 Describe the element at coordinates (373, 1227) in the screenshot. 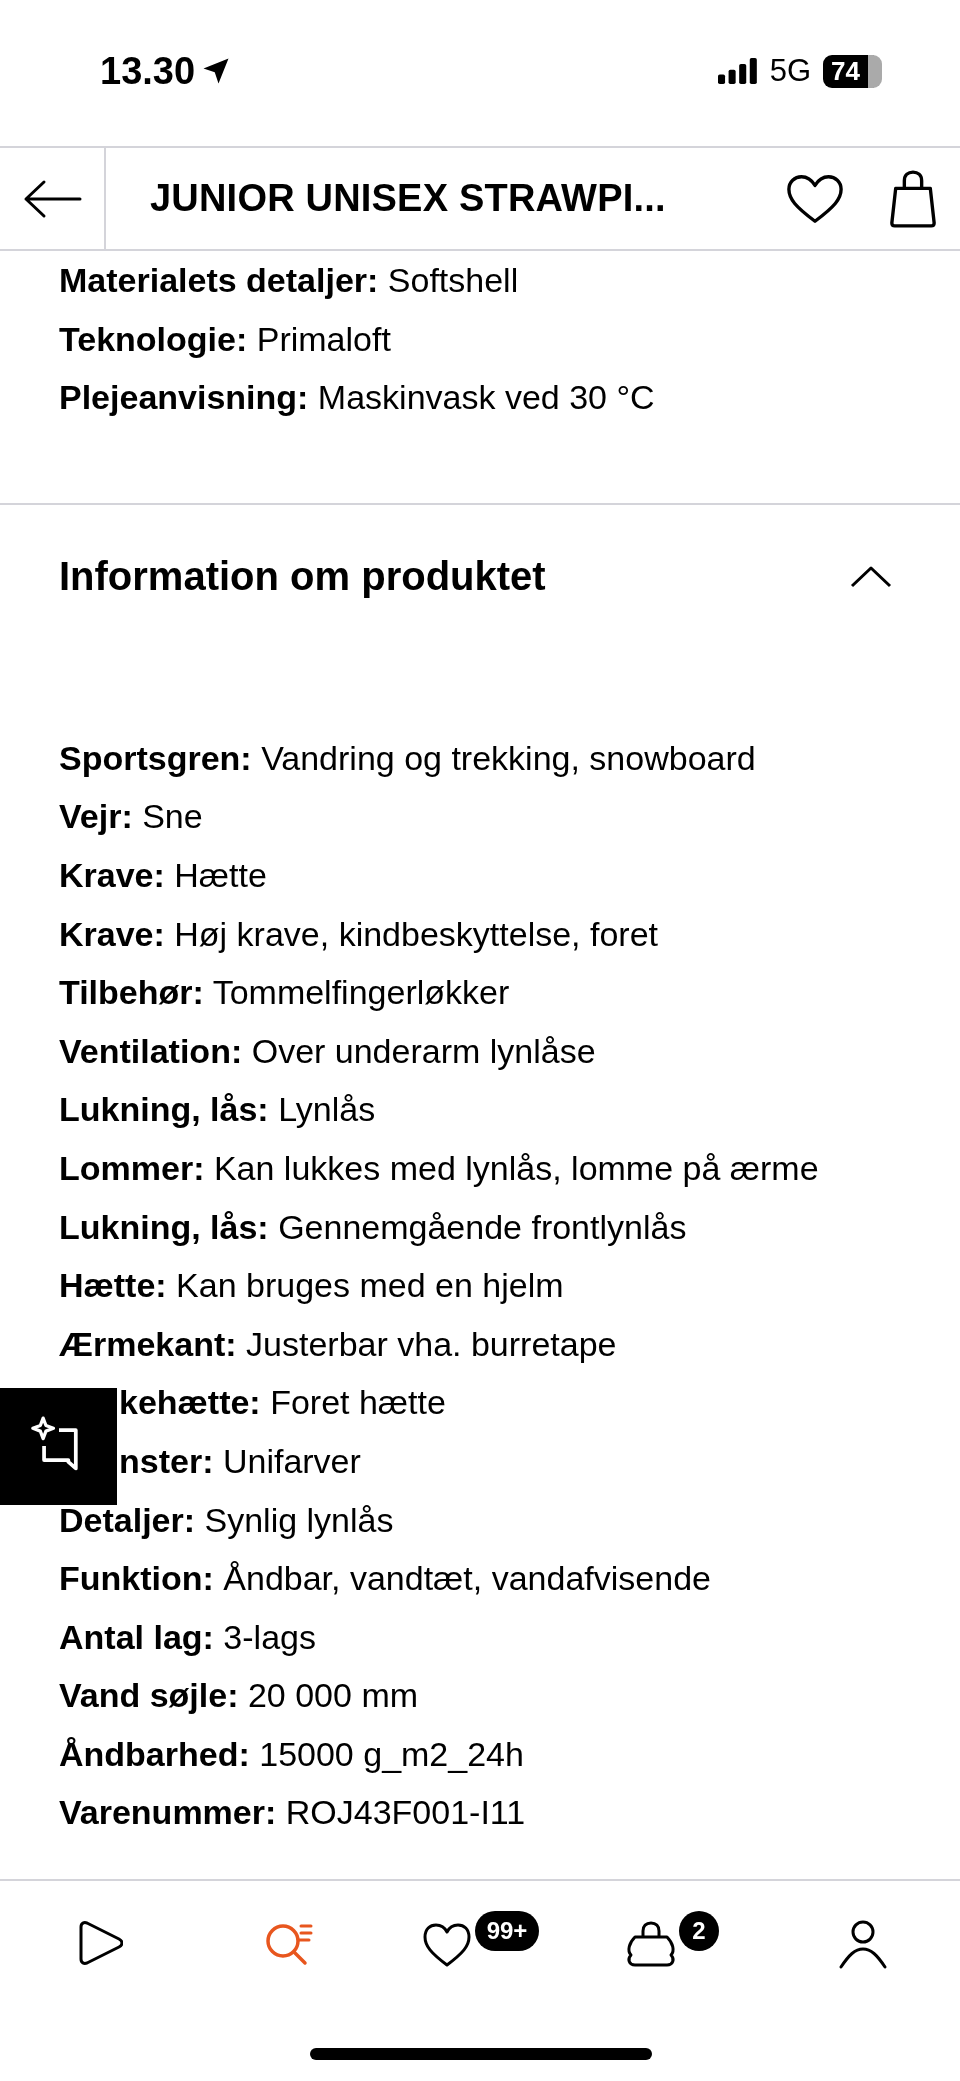

I see `spec-line: Lukning, lås: Gennemgående frontlynlås` at that location.